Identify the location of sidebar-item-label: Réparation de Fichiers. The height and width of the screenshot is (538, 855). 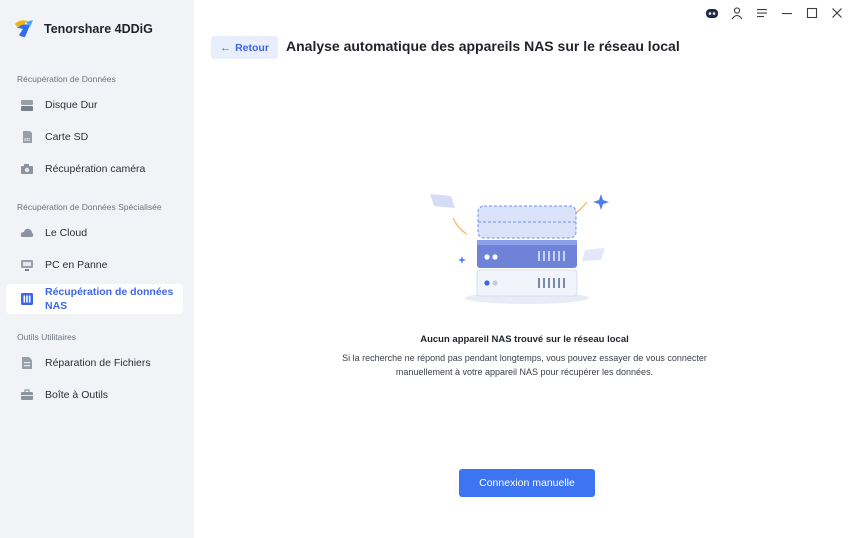
(98, 363).